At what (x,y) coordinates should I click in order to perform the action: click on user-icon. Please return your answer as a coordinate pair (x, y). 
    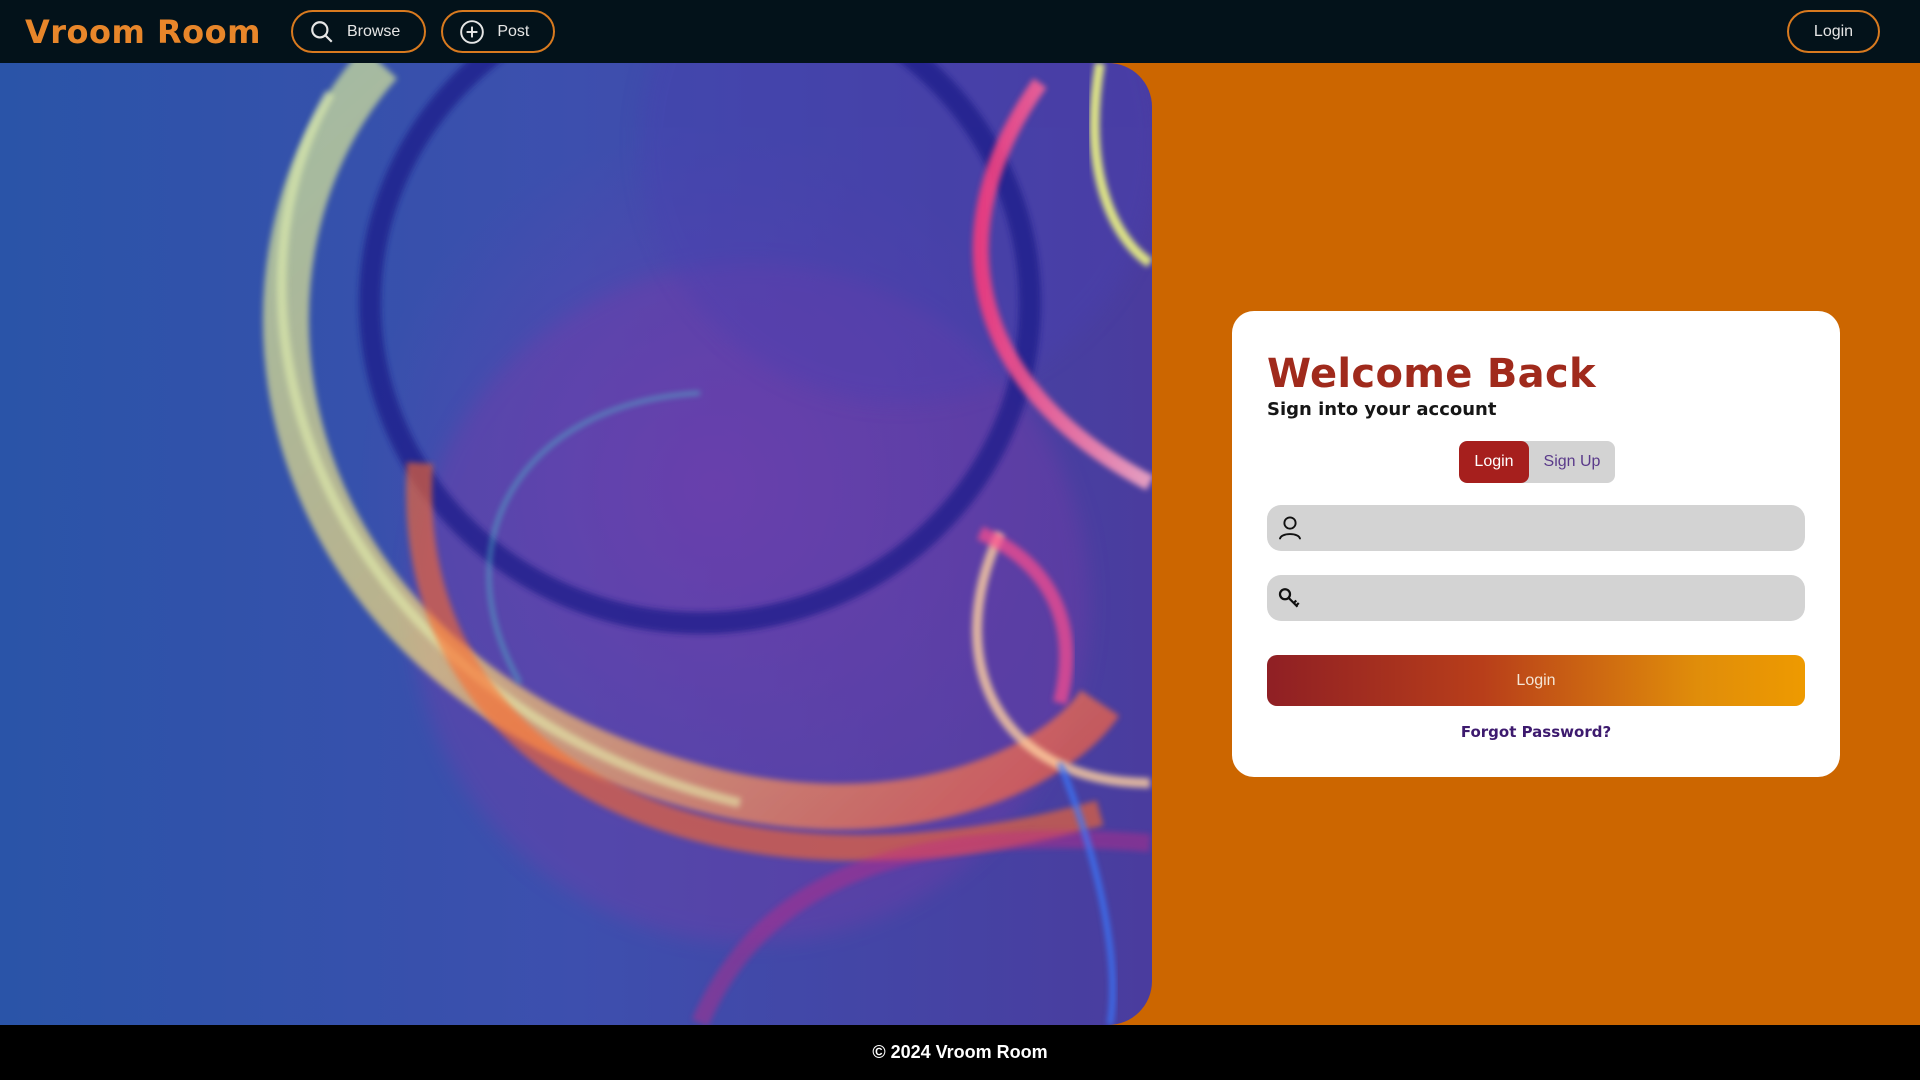
    Looking at the image, I should click on (1290, 528).